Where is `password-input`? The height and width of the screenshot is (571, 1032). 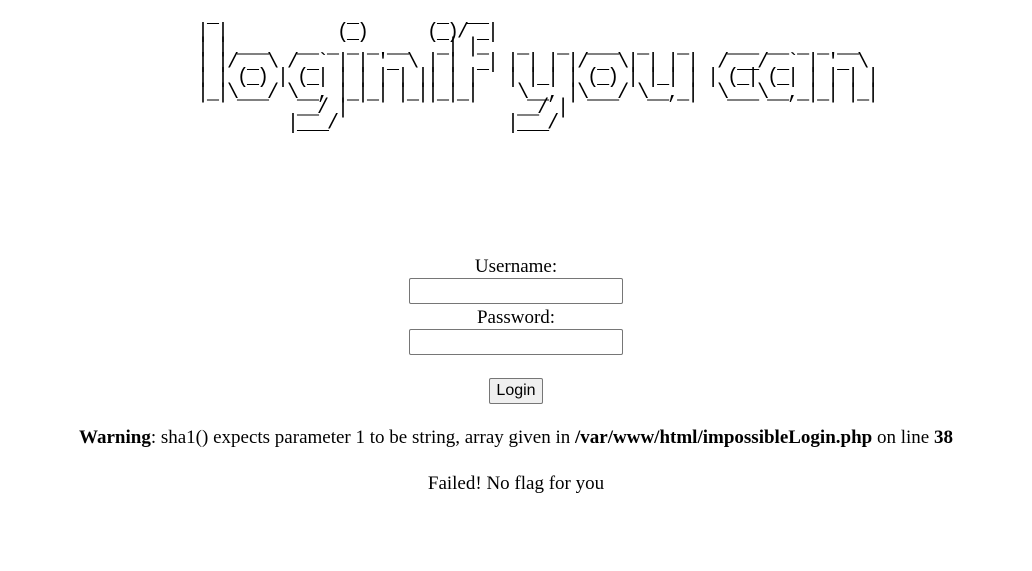 password-input is located at coordinates (516, 342).